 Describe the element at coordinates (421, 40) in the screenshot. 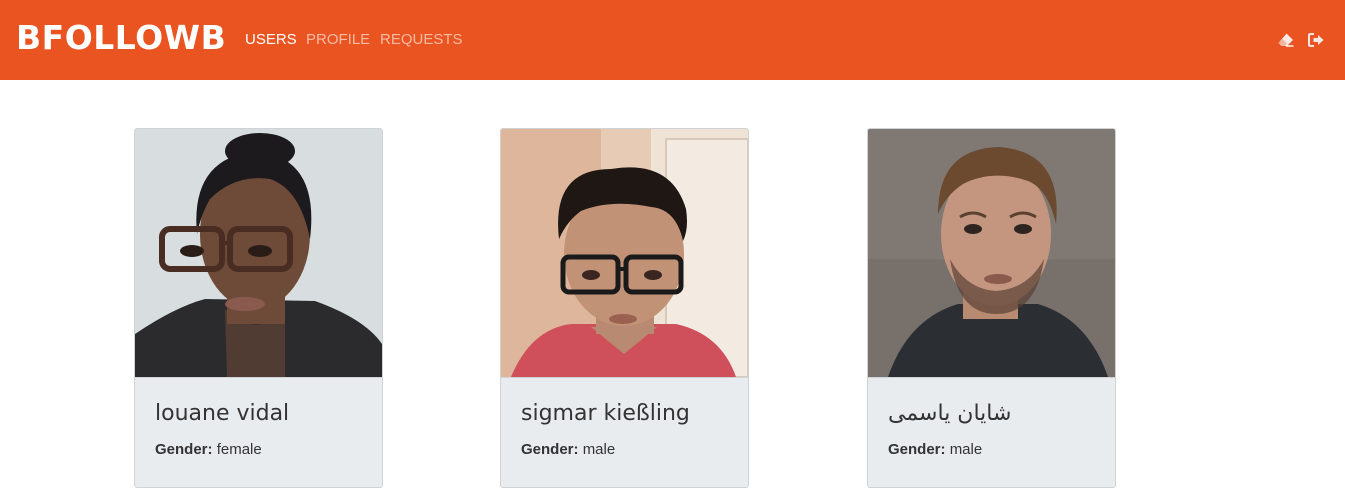

I see `nav-link-requests: REQUESTS` at that location.